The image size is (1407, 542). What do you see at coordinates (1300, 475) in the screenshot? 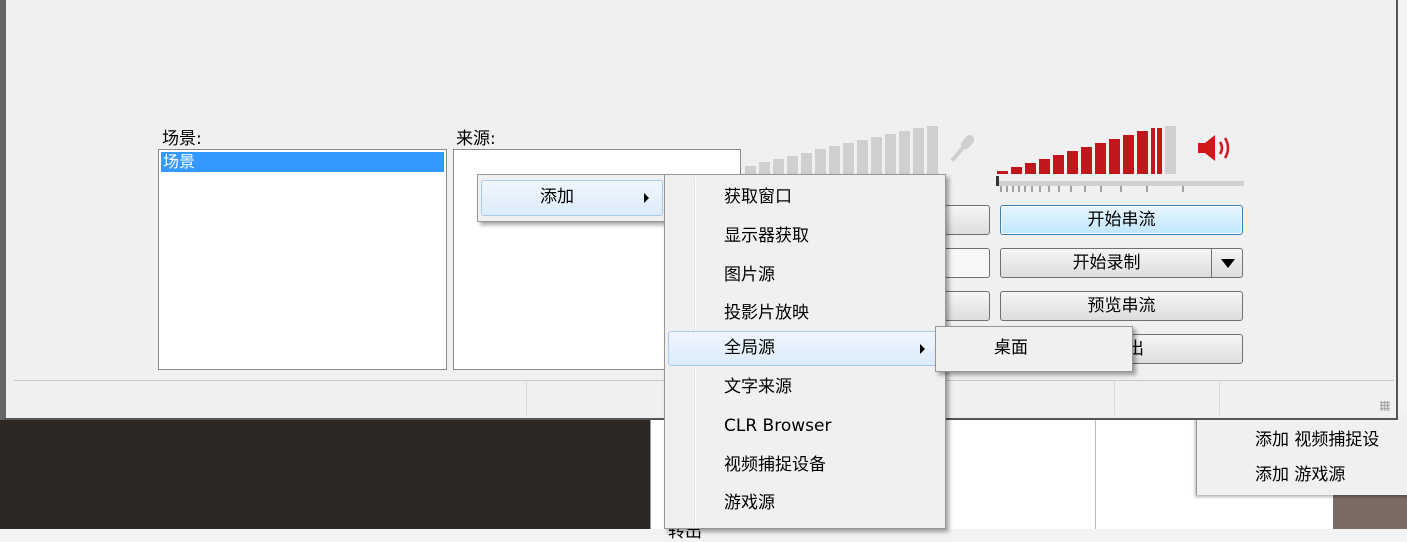
I see `background-menu-item: 添加 游戏源` at bounding box center [1300, 475].